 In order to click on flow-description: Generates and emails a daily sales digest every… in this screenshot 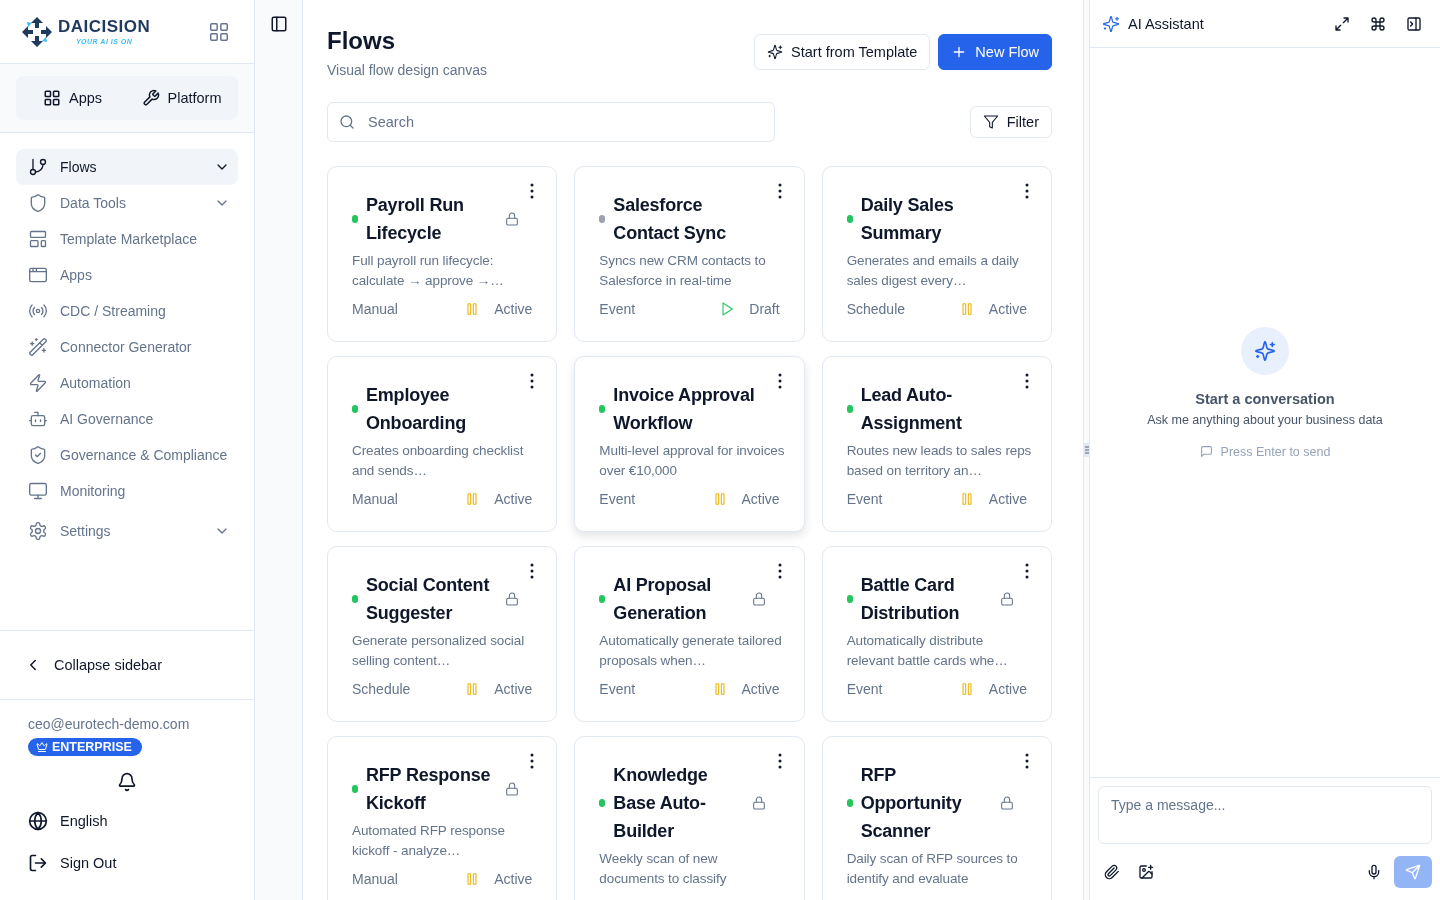, I will do `click(933, 271)`.